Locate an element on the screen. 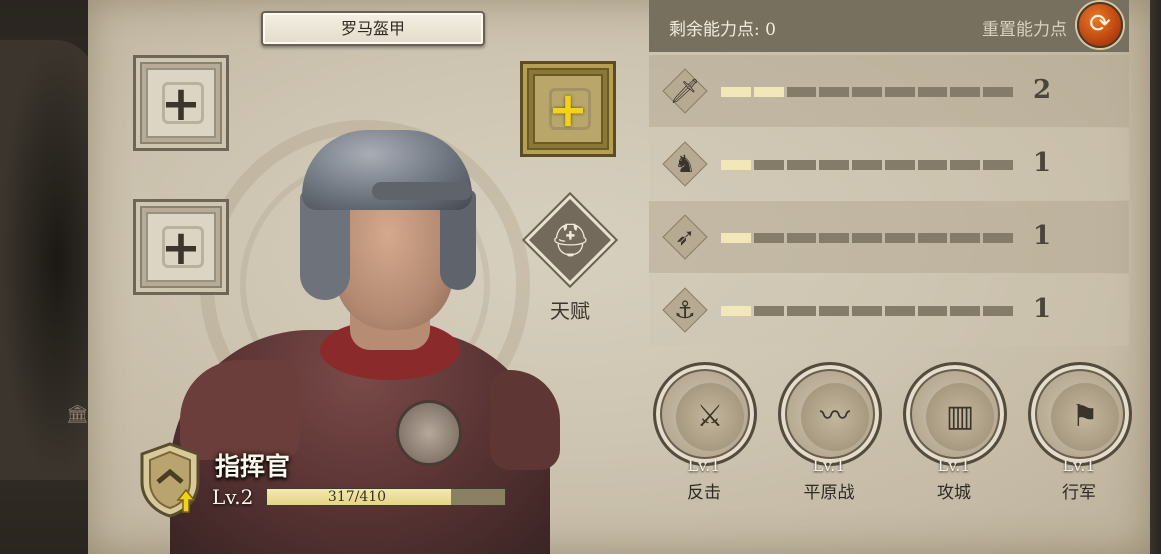 This screenshot has height=554, width=1161. portrait-helmet-brim is located at coordinates (422, 191).